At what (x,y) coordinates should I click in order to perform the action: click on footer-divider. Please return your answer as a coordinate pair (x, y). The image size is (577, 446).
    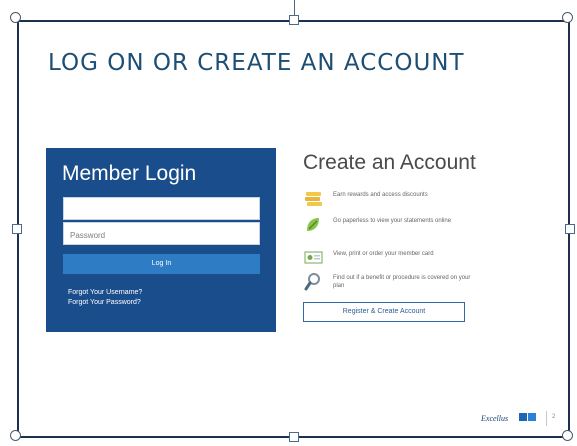
    Looking at the image, I should click on (546, 418).